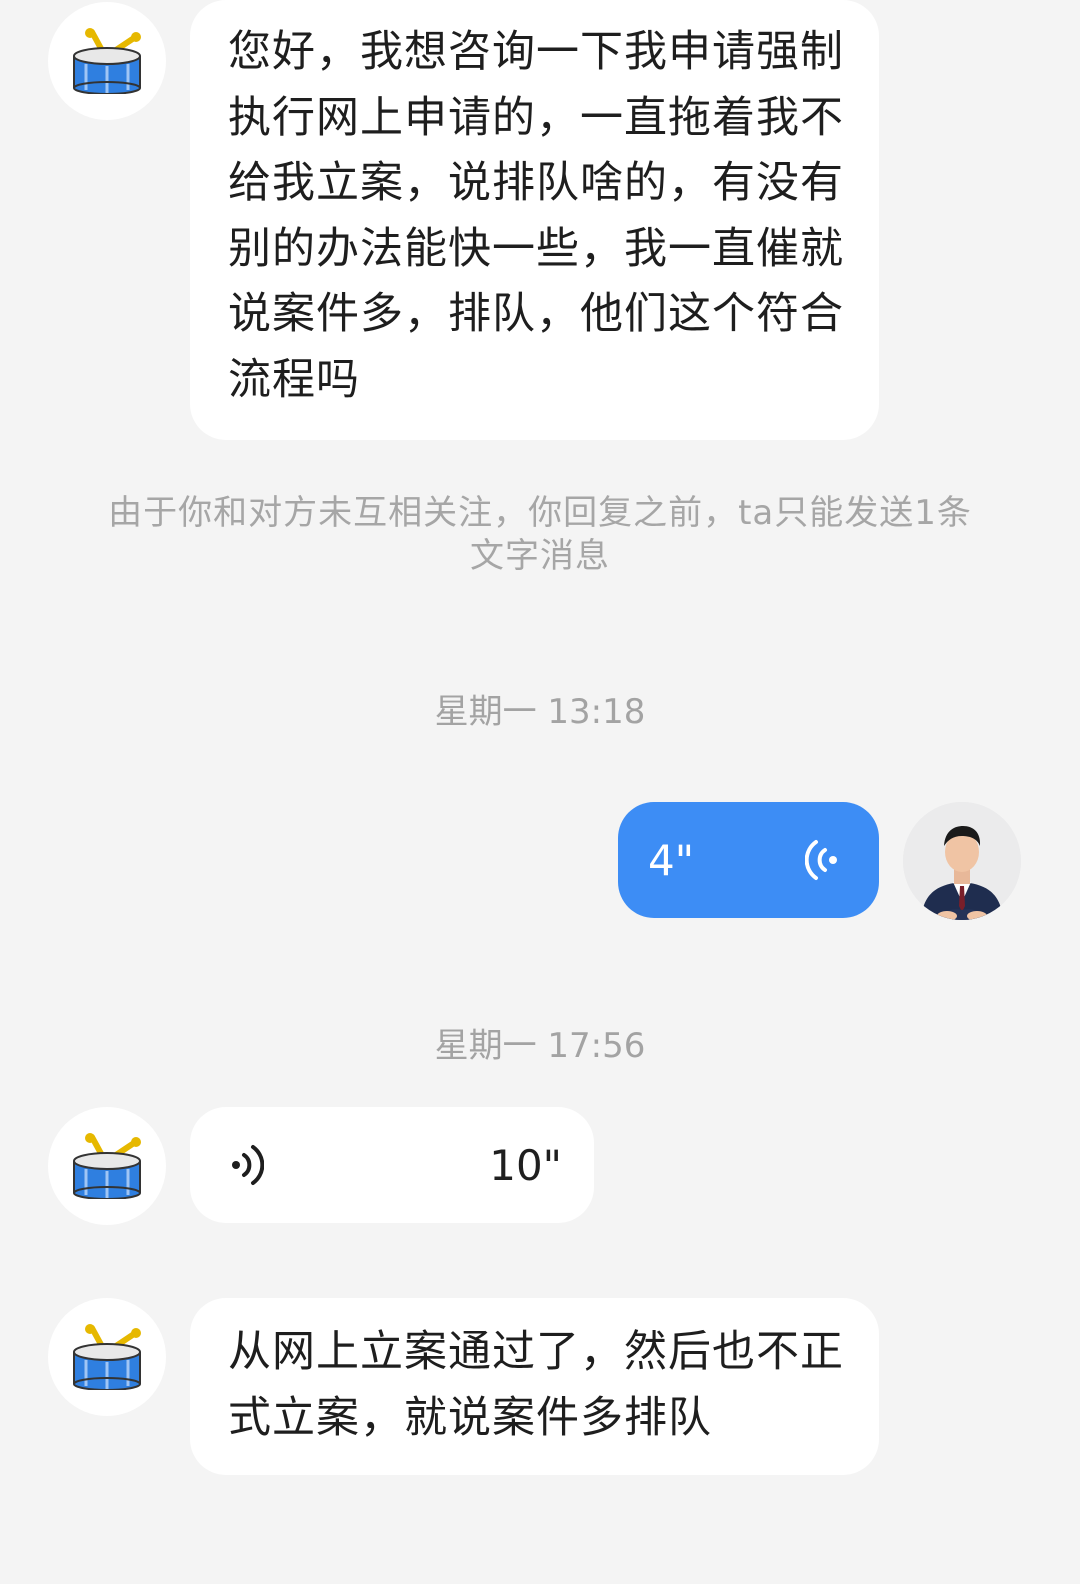  Describe the element at coordinates (540, 534) in the screenshot. I see `follow-restriction-notice: 由于你和对方未互相关注，你回复之前，ta只能发送1条文字消息` at that location.